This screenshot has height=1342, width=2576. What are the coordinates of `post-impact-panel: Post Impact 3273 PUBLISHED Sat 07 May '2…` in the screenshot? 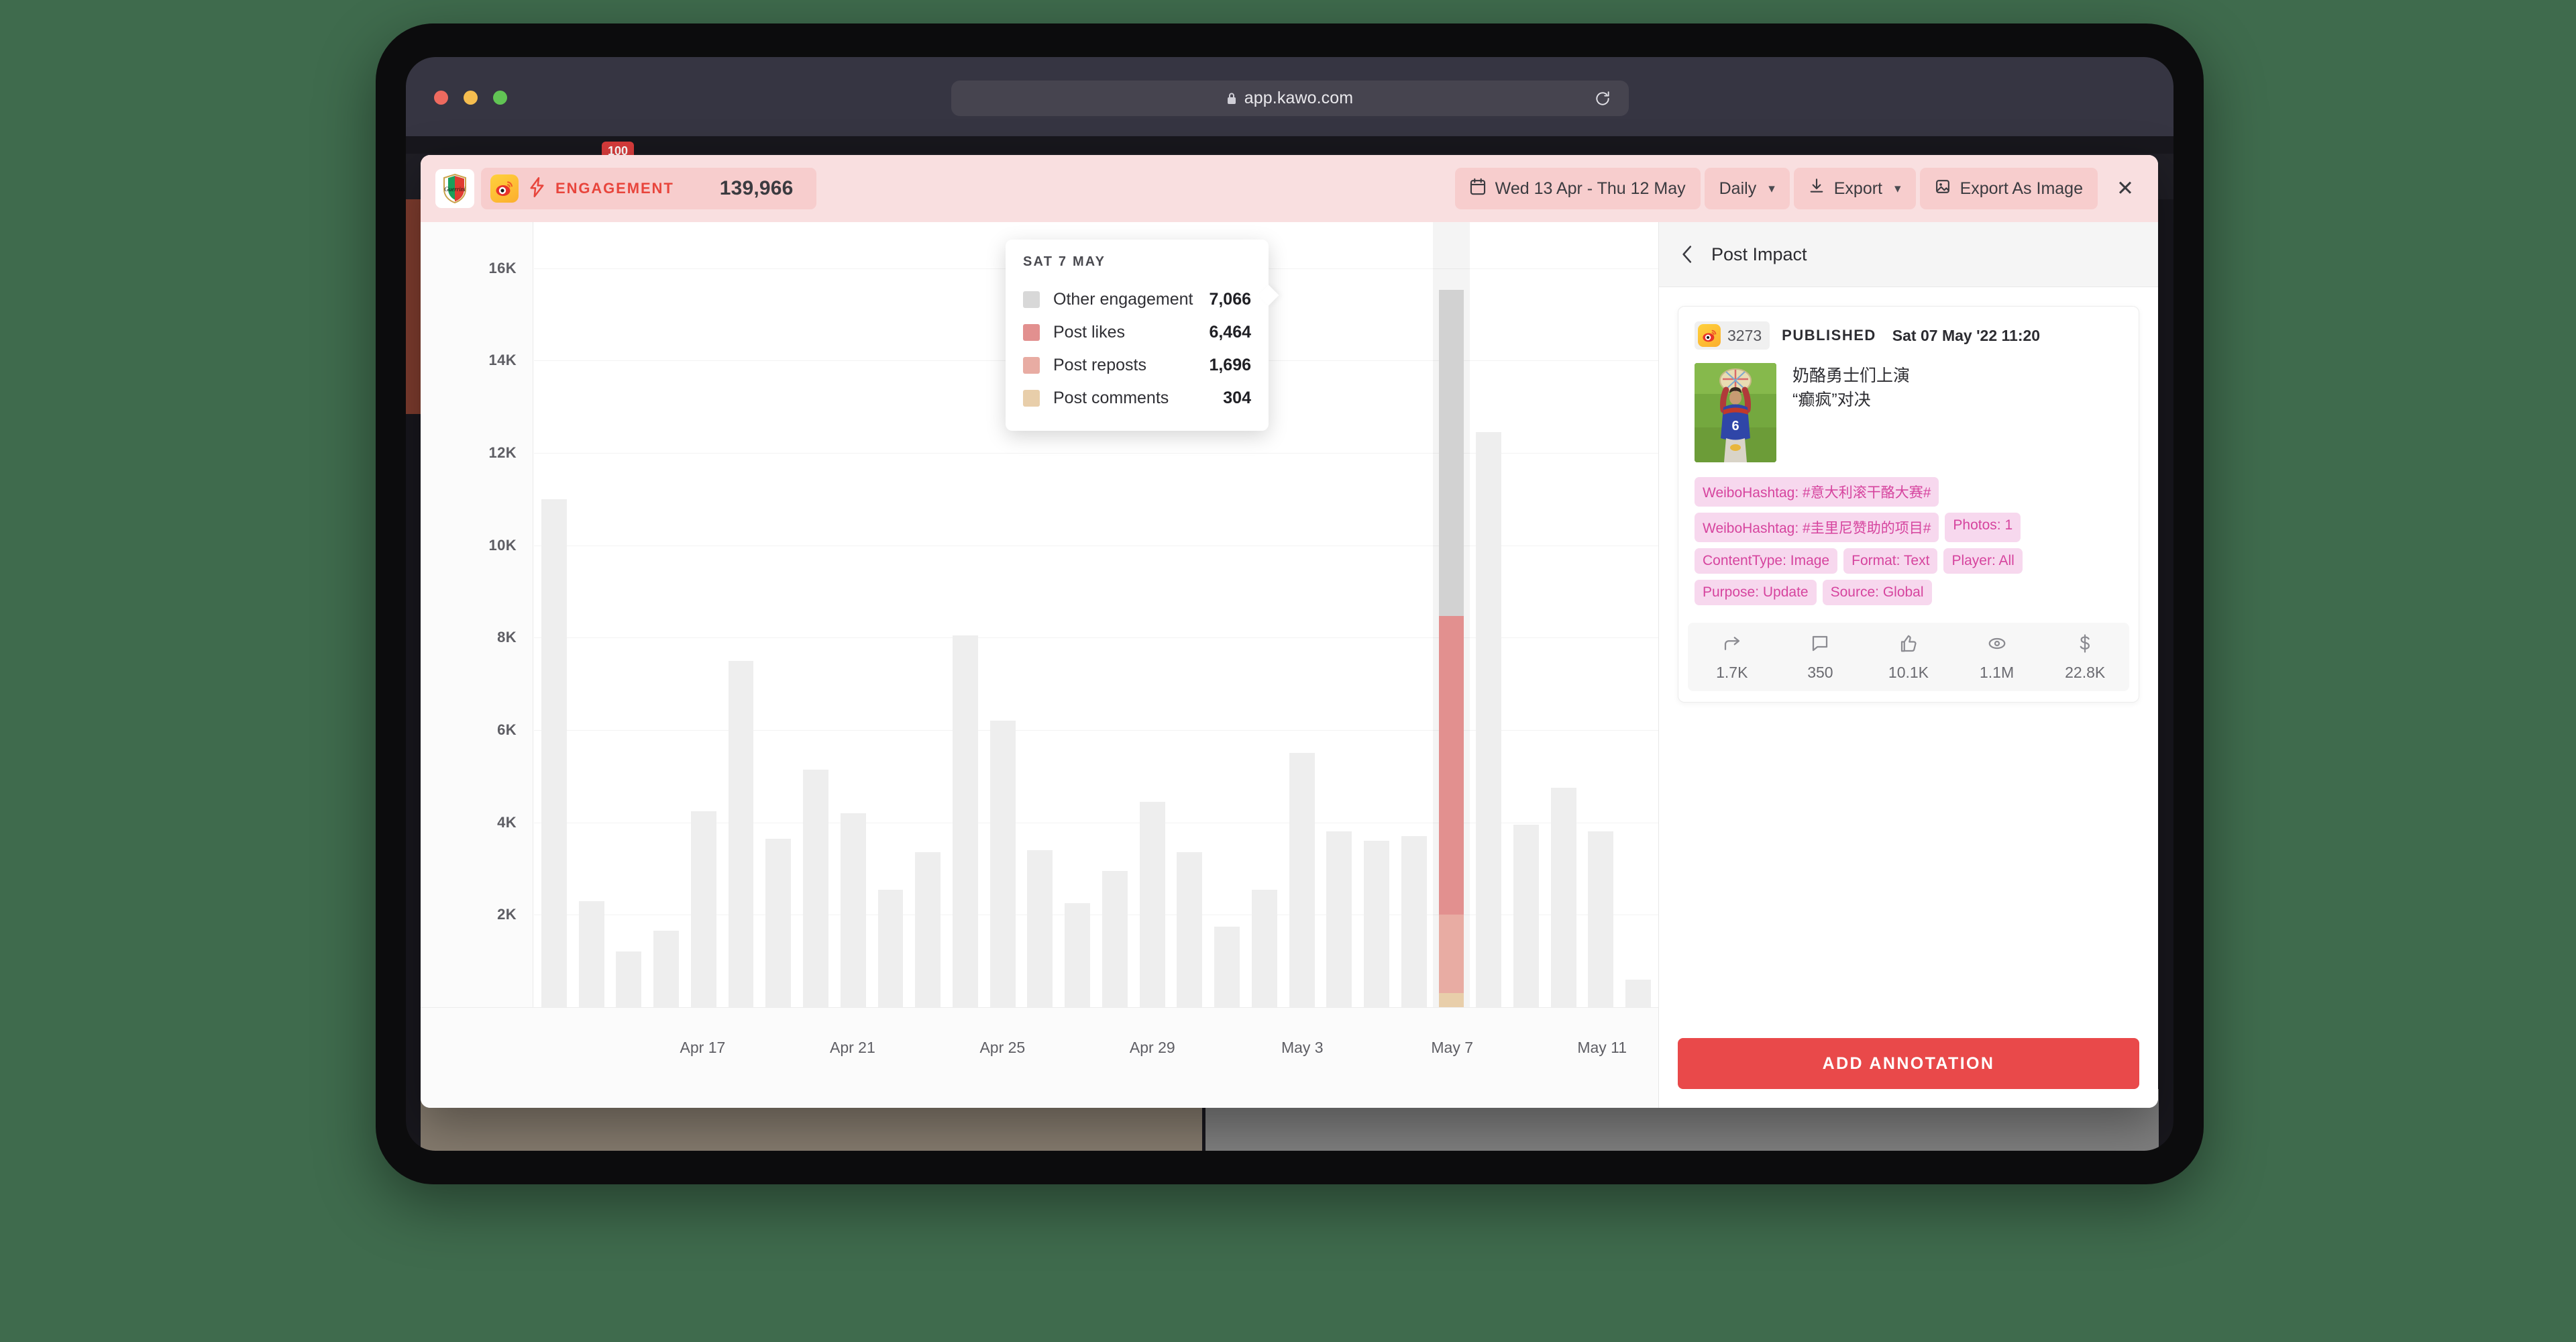 It's located at (1908, 665).